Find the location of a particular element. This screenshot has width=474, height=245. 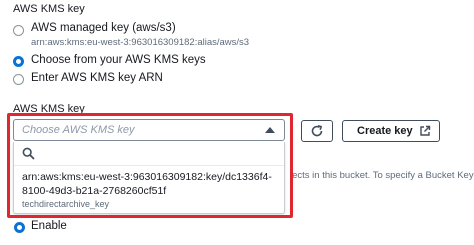

key-select-label: AWS KMS key is located at coordinates (49, 109).